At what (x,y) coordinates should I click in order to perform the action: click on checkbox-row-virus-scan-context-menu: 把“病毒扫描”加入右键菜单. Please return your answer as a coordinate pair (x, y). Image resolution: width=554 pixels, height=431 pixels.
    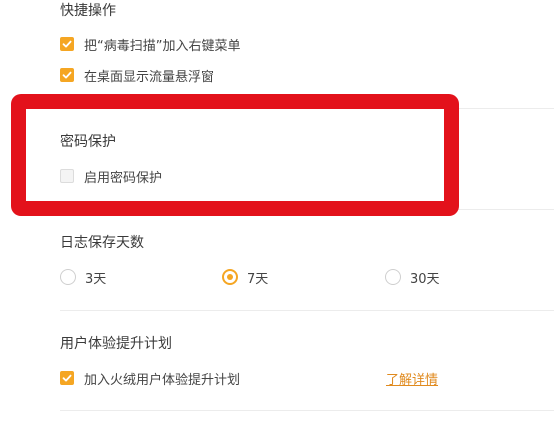
    Looking at the image, I should click on (150, 44).